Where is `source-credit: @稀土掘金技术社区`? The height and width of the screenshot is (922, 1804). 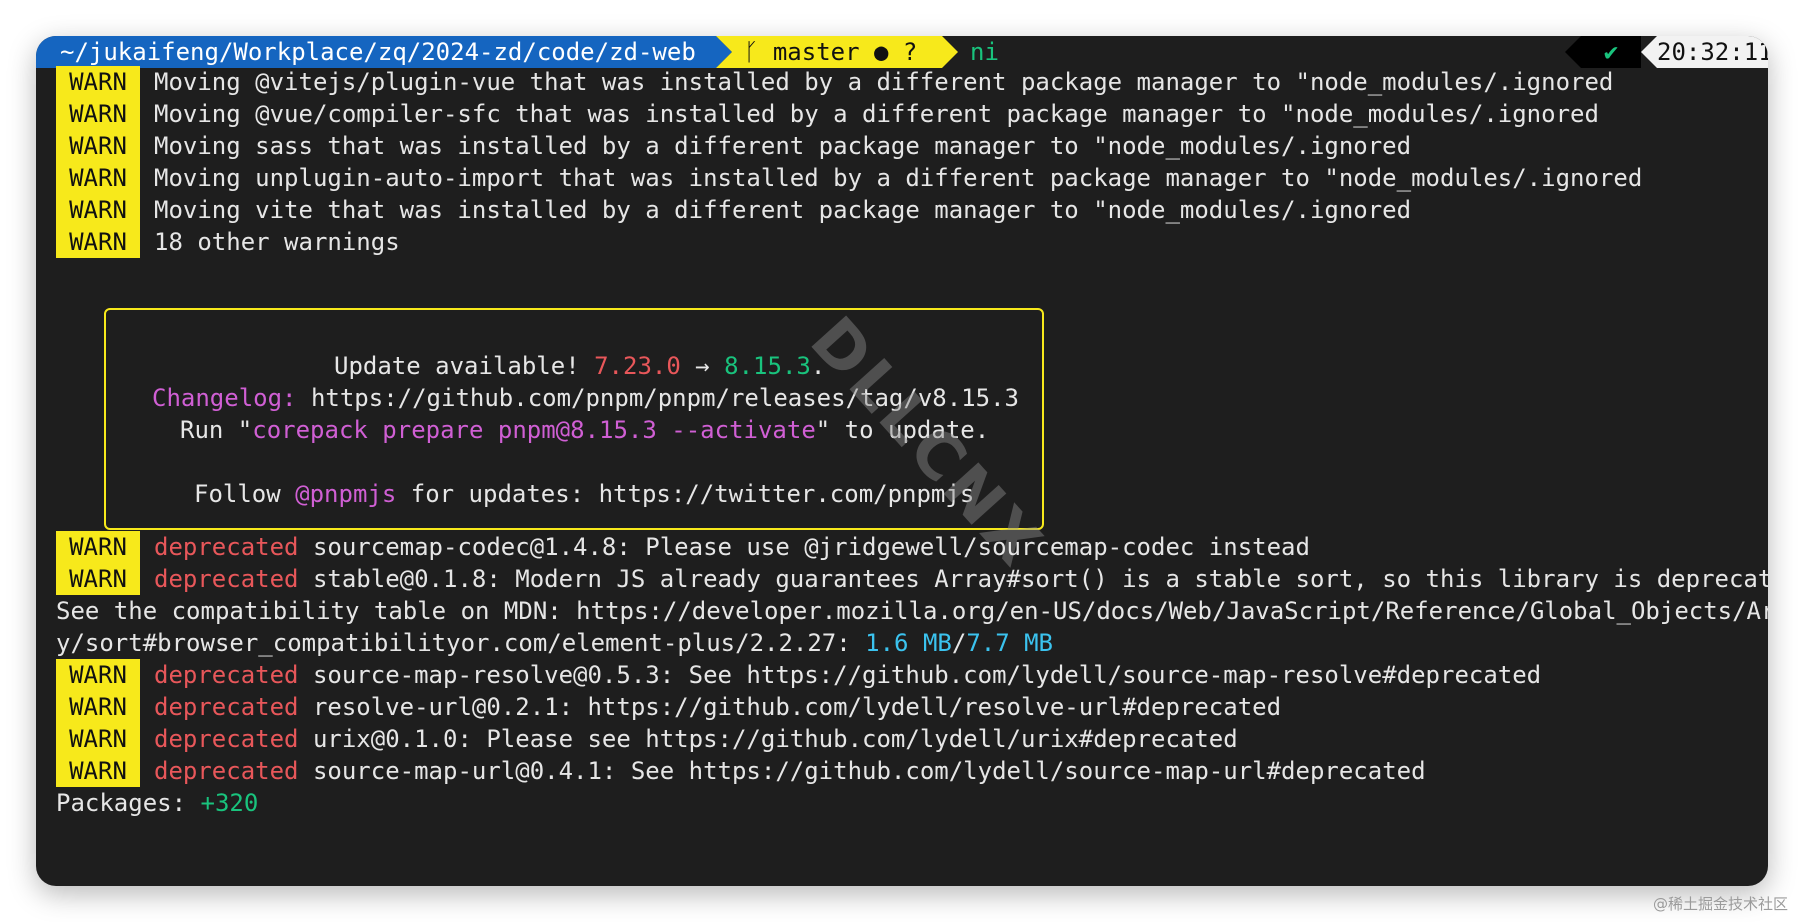 source-credit: @稀土掘金技术社区 is located at coordinates (1720, 904).